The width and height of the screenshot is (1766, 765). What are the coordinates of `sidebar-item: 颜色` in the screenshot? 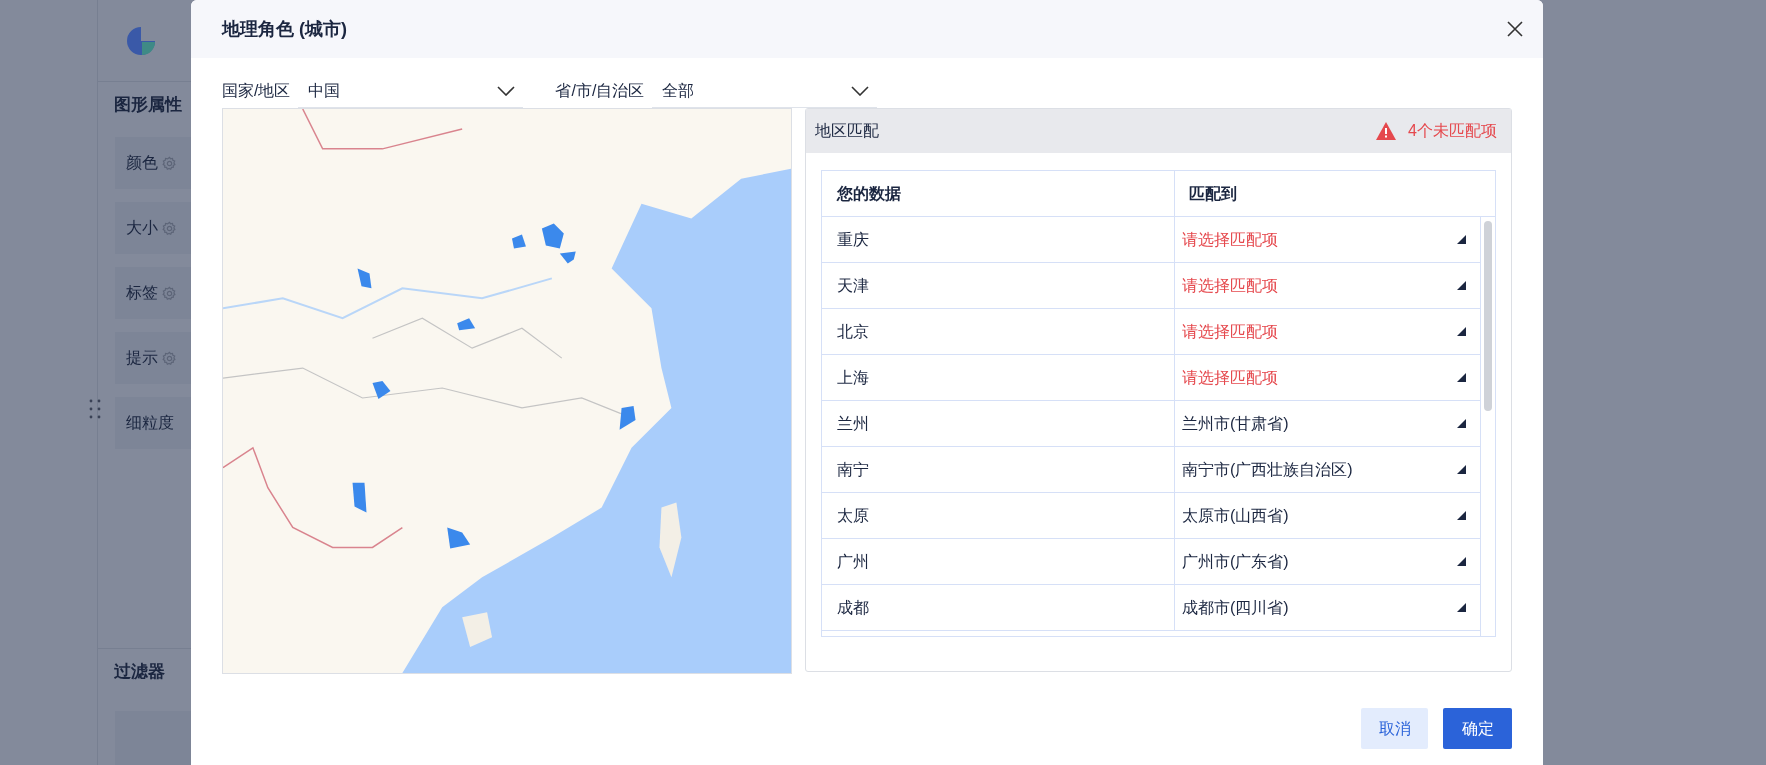 It's located at (153, 163).